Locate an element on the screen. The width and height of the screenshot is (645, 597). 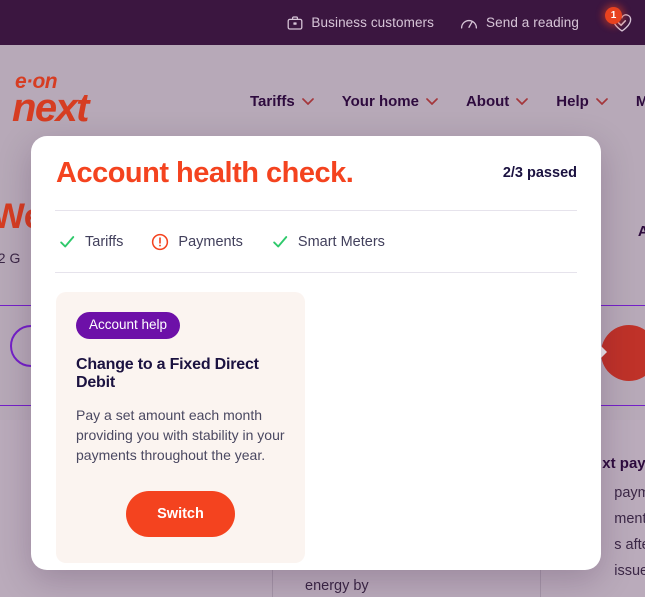
promo-category-pill: Account help is located at coordinates (128, 325).